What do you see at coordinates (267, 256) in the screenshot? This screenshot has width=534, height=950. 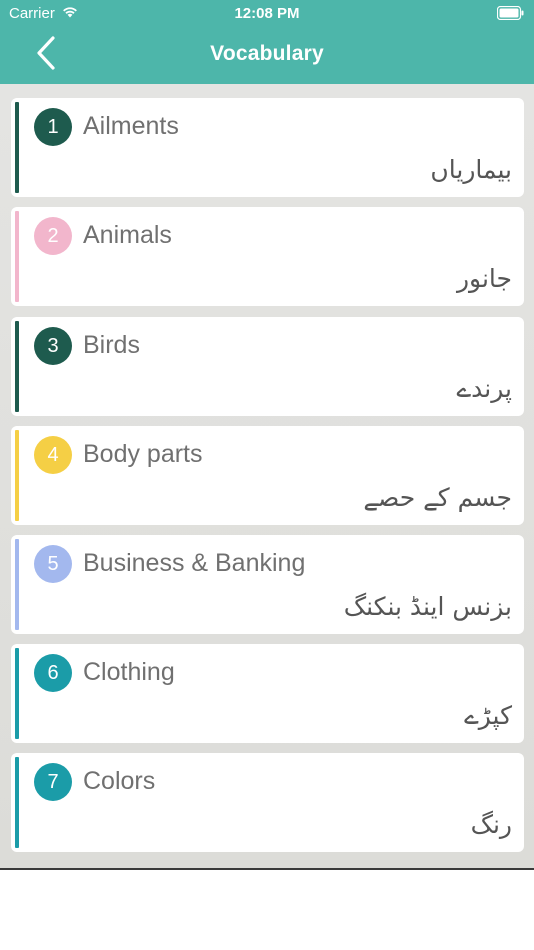 I see `list-item-animals: 2 Animals جانور` at bounding box center [267, 256].